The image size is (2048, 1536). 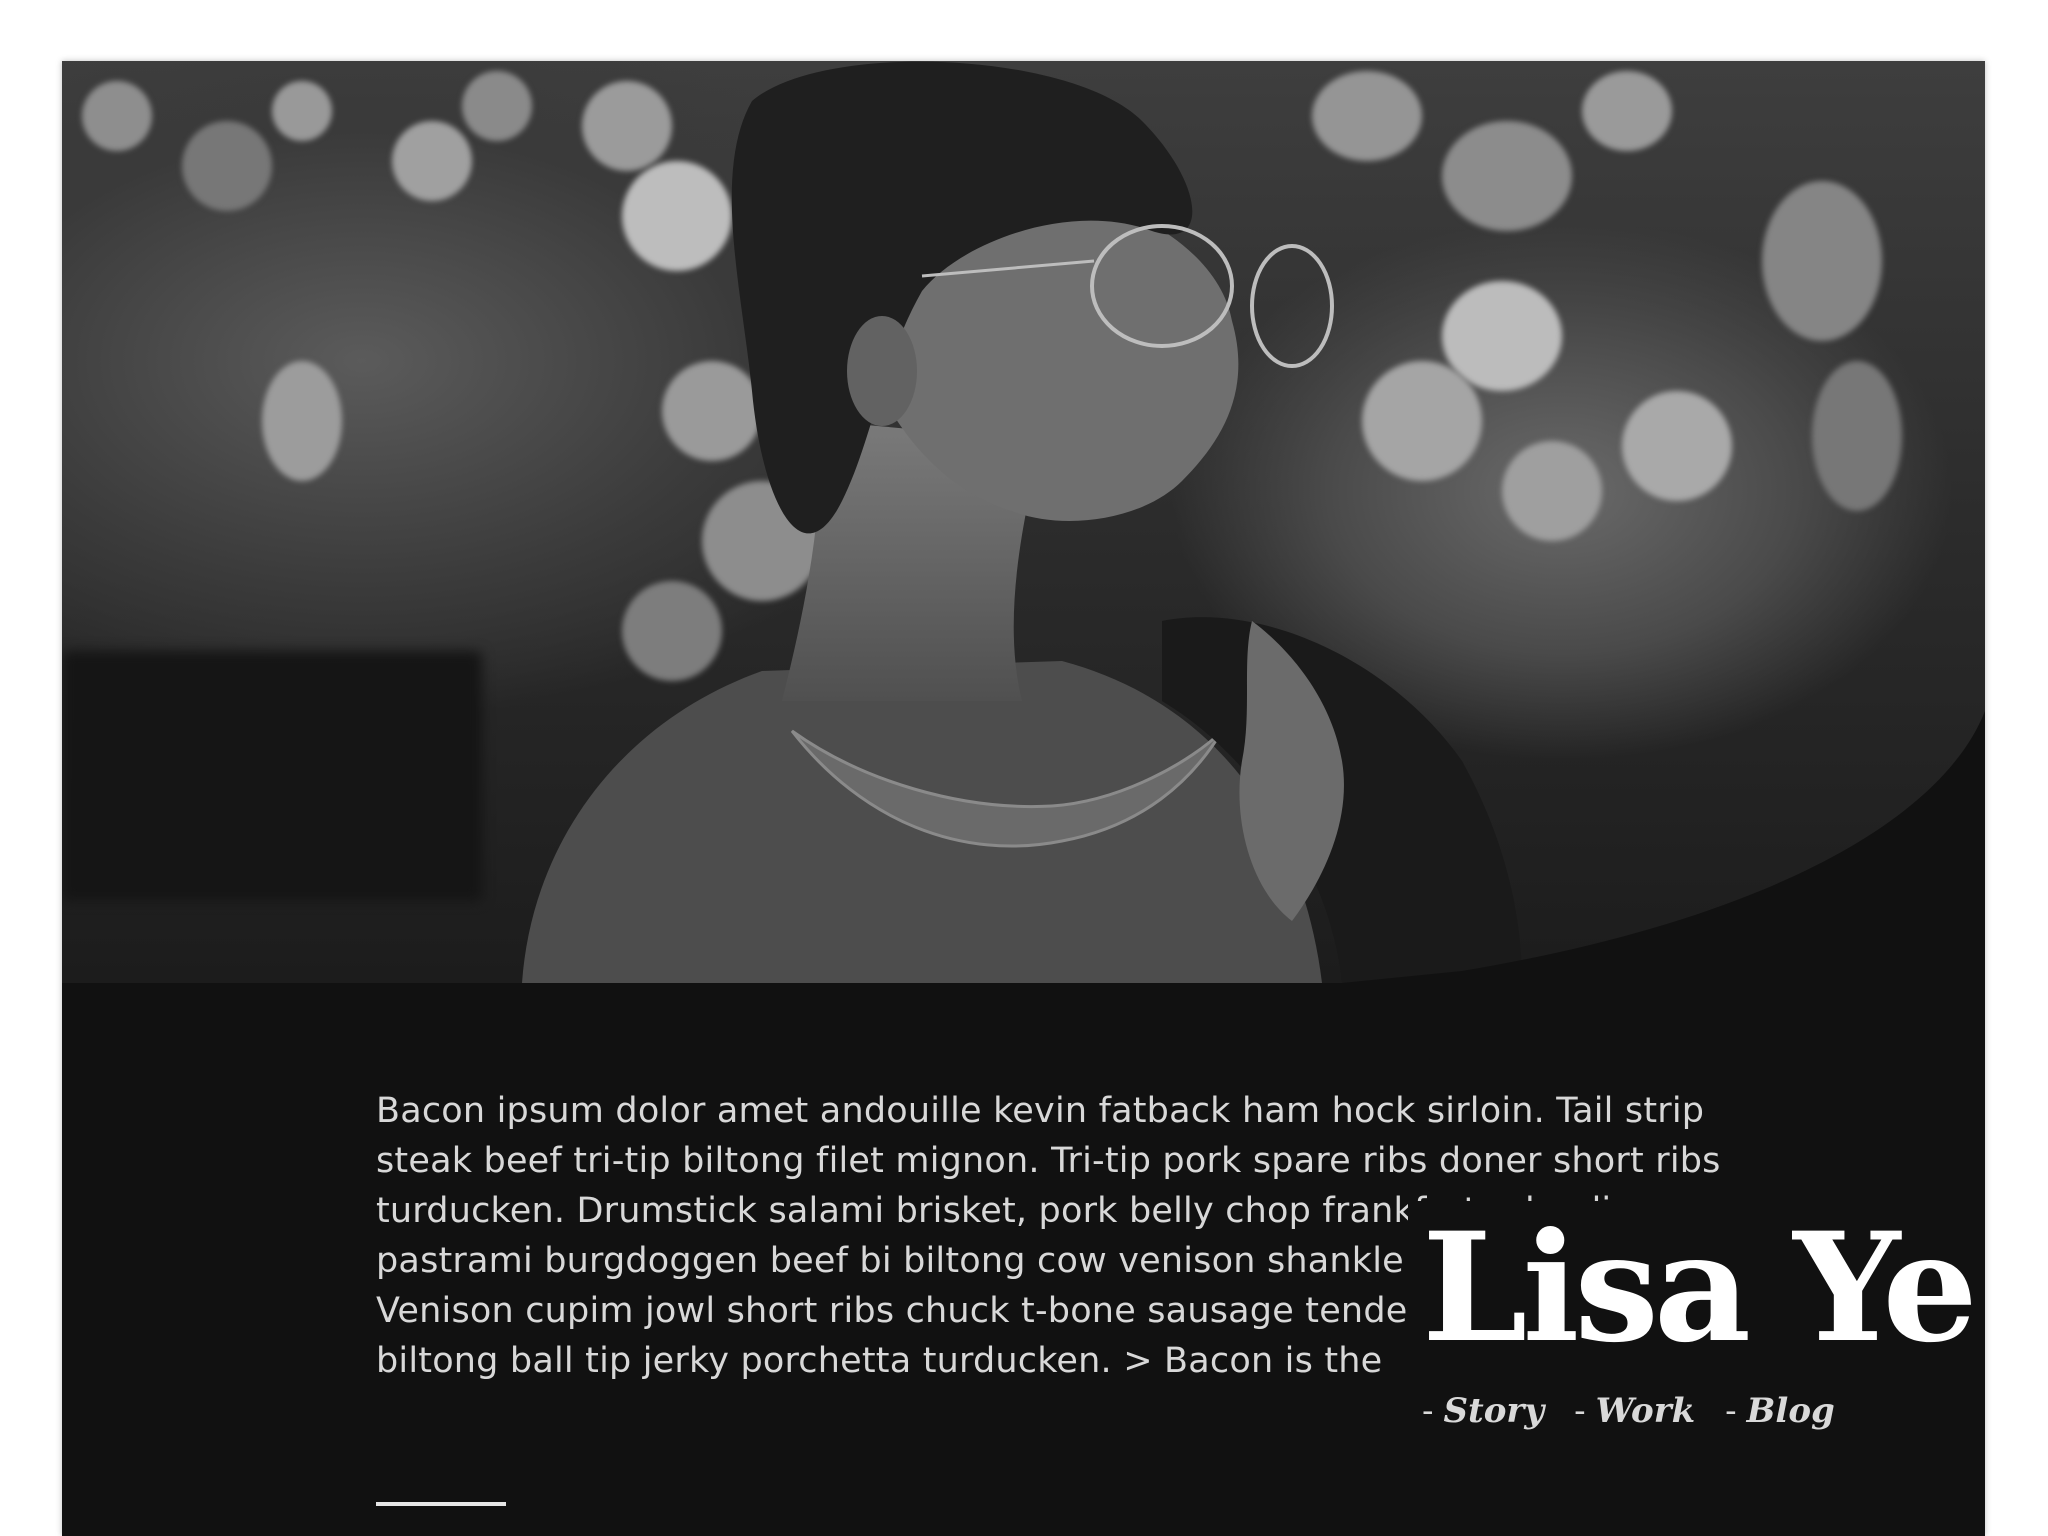 What do you see at coordinates (1494, 1411) in the screenshot?
I see `nav-story-label: Story` at bounding box center [1494, 1411].